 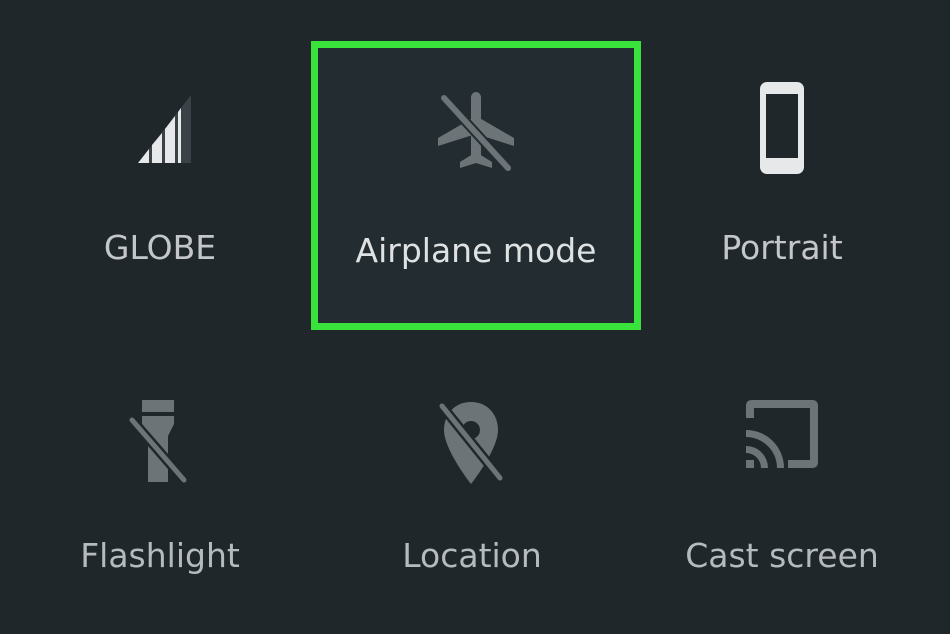 What do you see at coordinates (782, 434) in the screenshot?
I see `cast-icon` at bounding box center [782, 434].